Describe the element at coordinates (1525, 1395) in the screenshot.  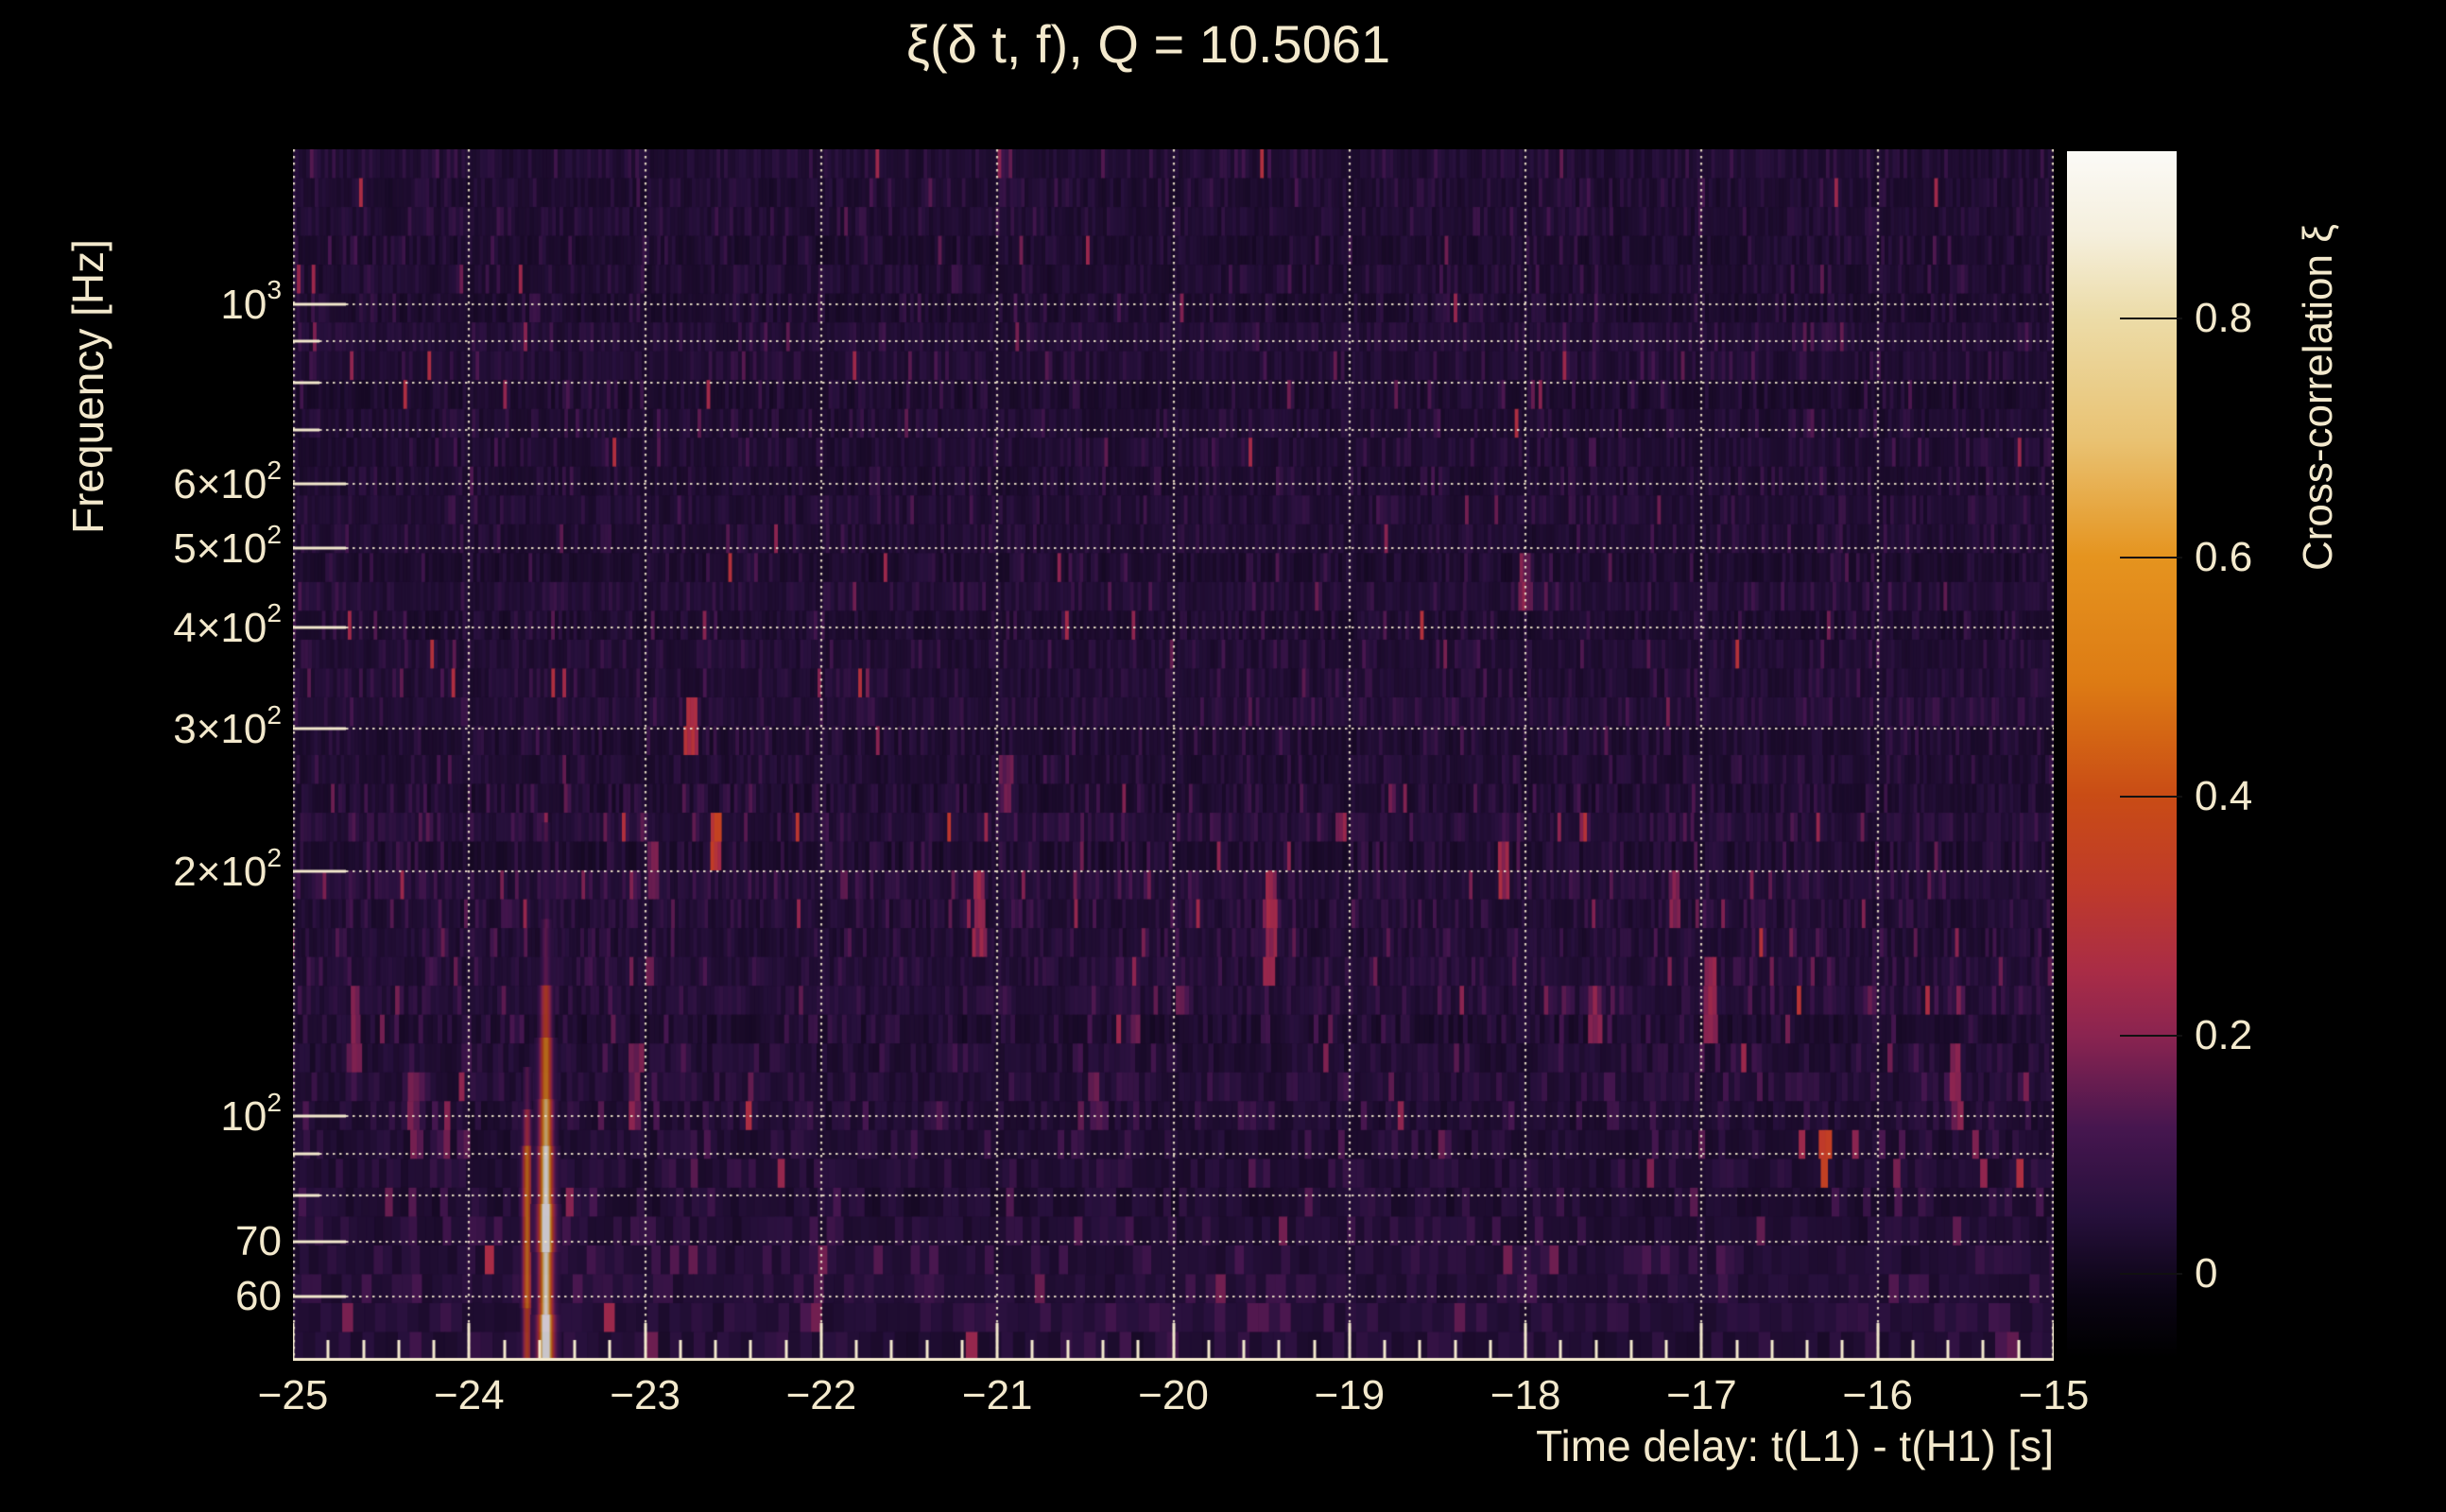
I see `x-tick-label: −18` at that location.